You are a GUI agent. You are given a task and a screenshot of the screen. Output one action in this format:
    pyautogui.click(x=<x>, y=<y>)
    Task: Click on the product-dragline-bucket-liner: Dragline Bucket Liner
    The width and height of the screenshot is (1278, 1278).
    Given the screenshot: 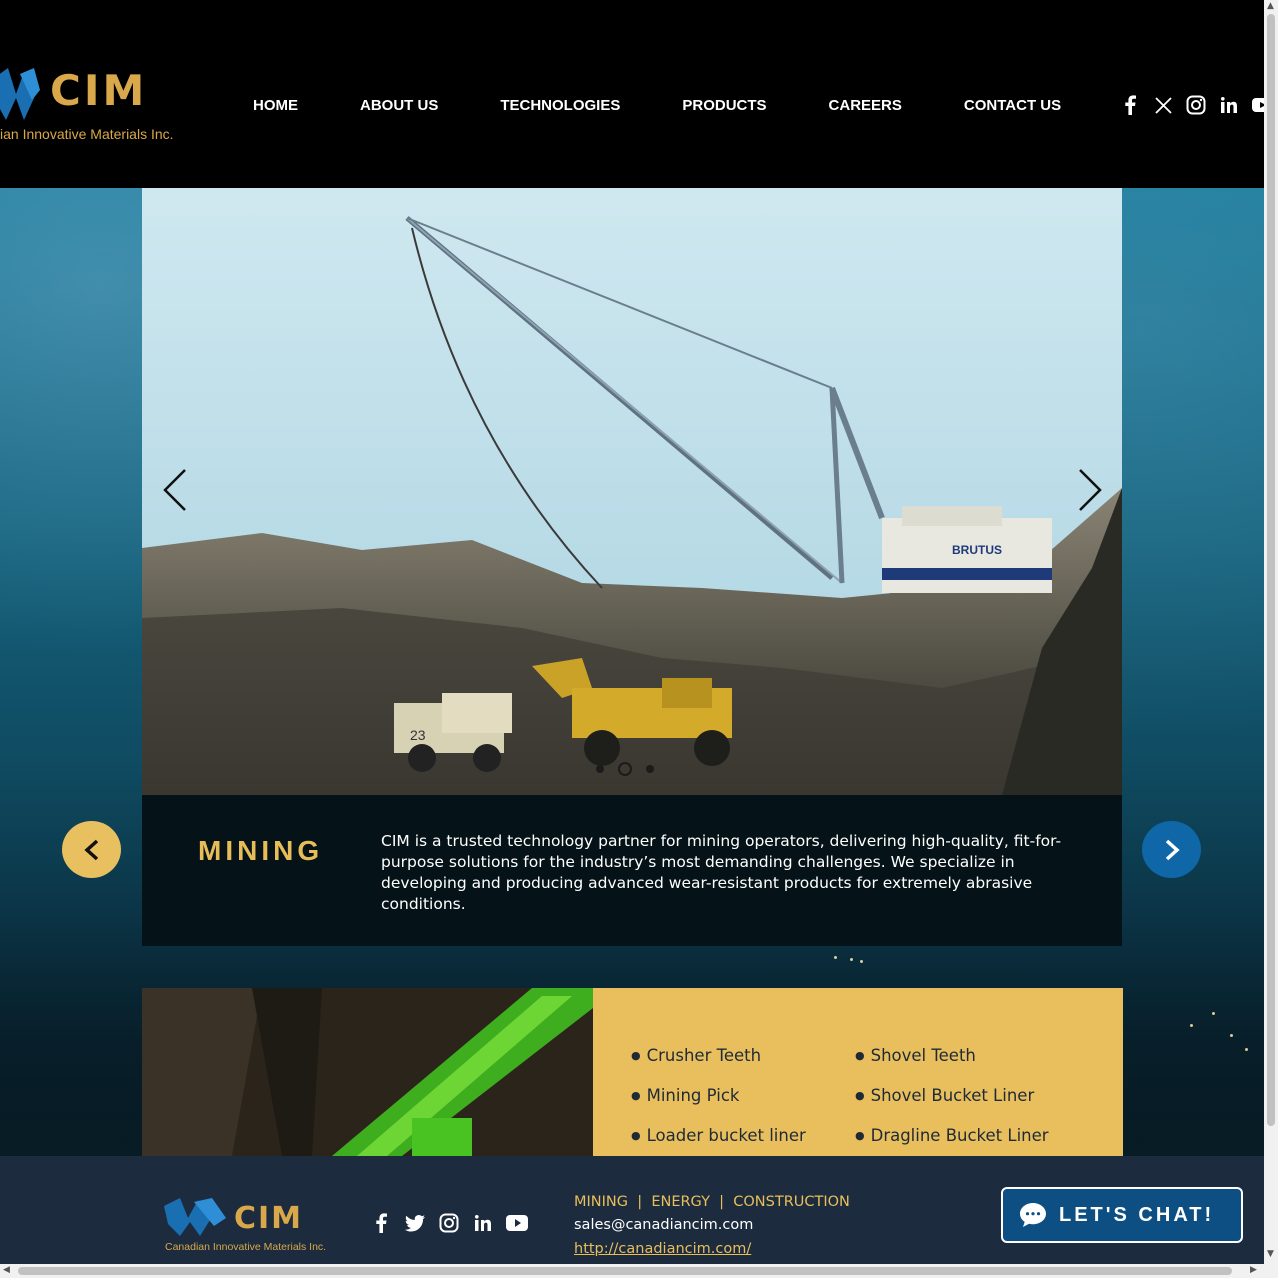 What is the action you would take?
    pyautogui.click(x=952, y=1135)
    